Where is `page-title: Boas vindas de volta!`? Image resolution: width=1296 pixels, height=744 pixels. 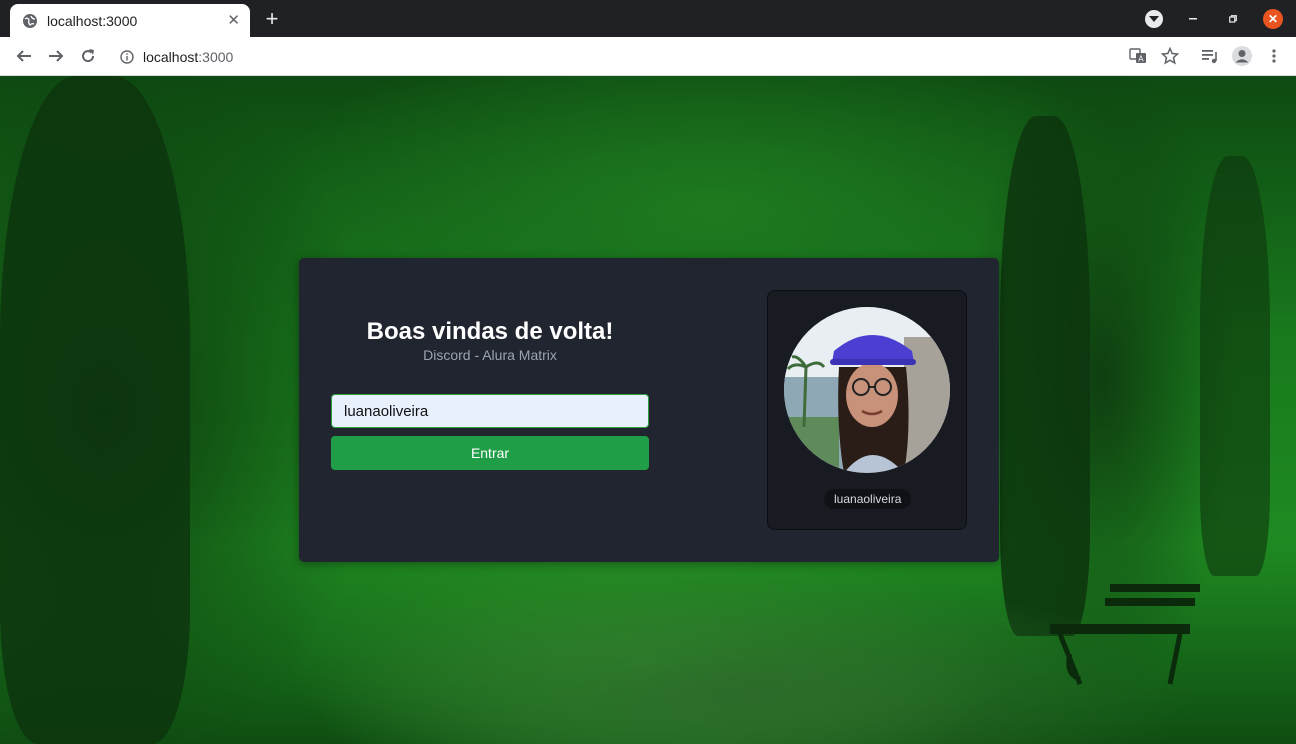
page-title: Boas vindas de volta! is located at coordinates (490, 331).